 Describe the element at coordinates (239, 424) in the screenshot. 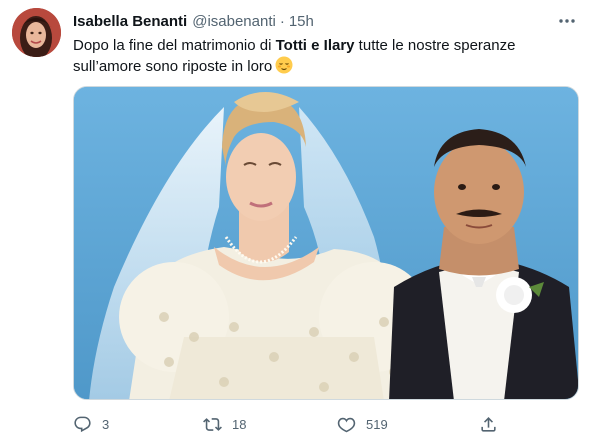

I see `retweet-count: 18` at that location.